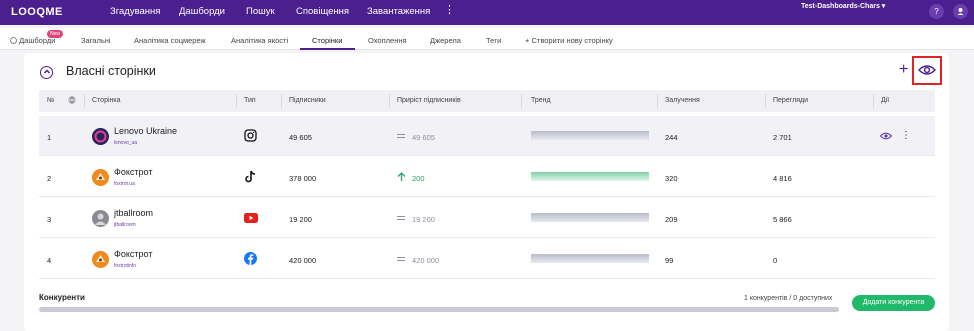 The height and width of the screenshot is (331, 974). I want to click on followers-value: 49 605, so click(300, 137).